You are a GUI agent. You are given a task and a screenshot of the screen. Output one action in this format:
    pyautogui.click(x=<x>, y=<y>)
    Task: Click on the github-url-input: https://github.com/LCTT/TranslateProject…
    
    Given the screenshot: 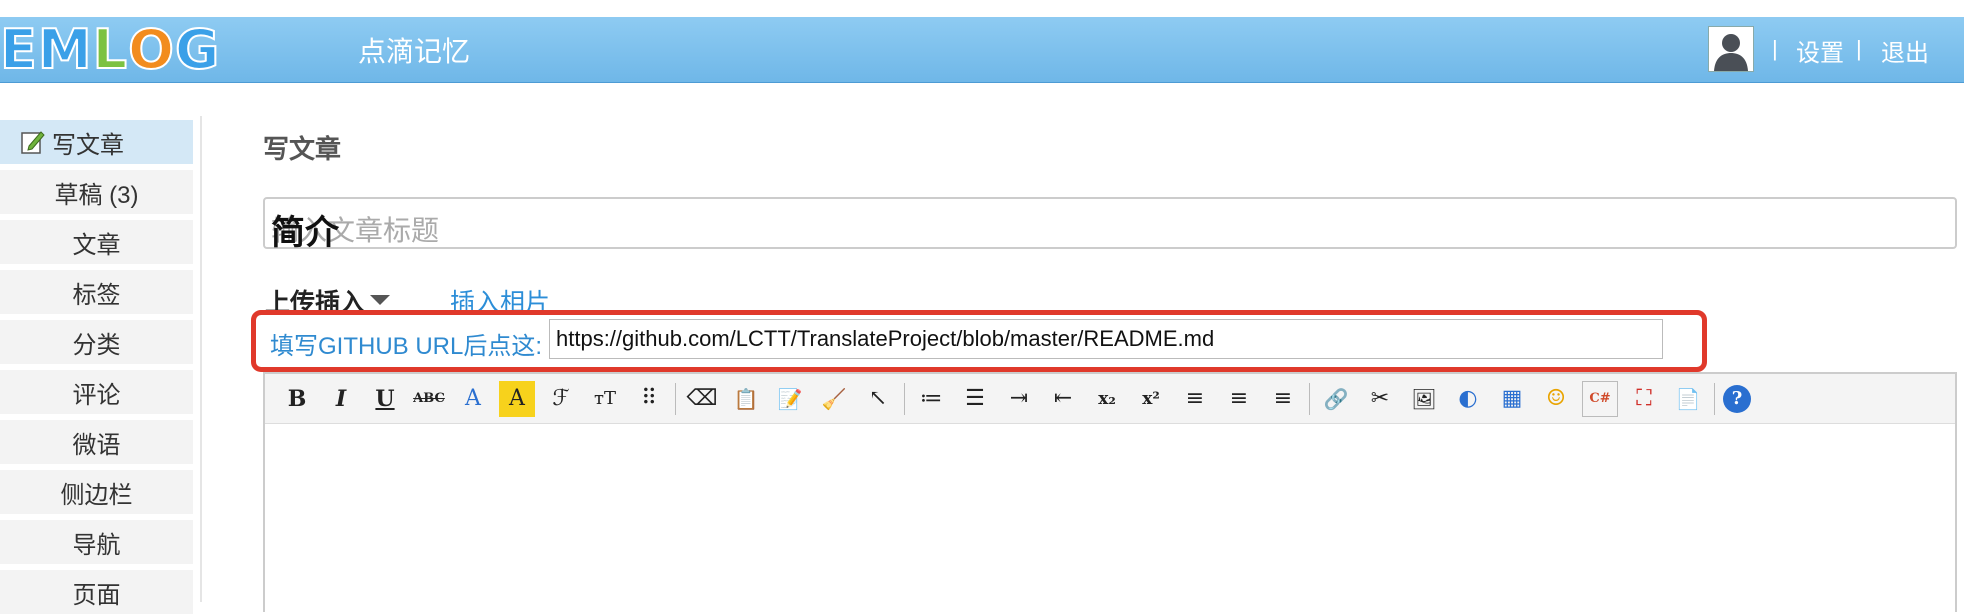 What is the action you would take?
    pyautogui.click(x=1106, y=339)
    